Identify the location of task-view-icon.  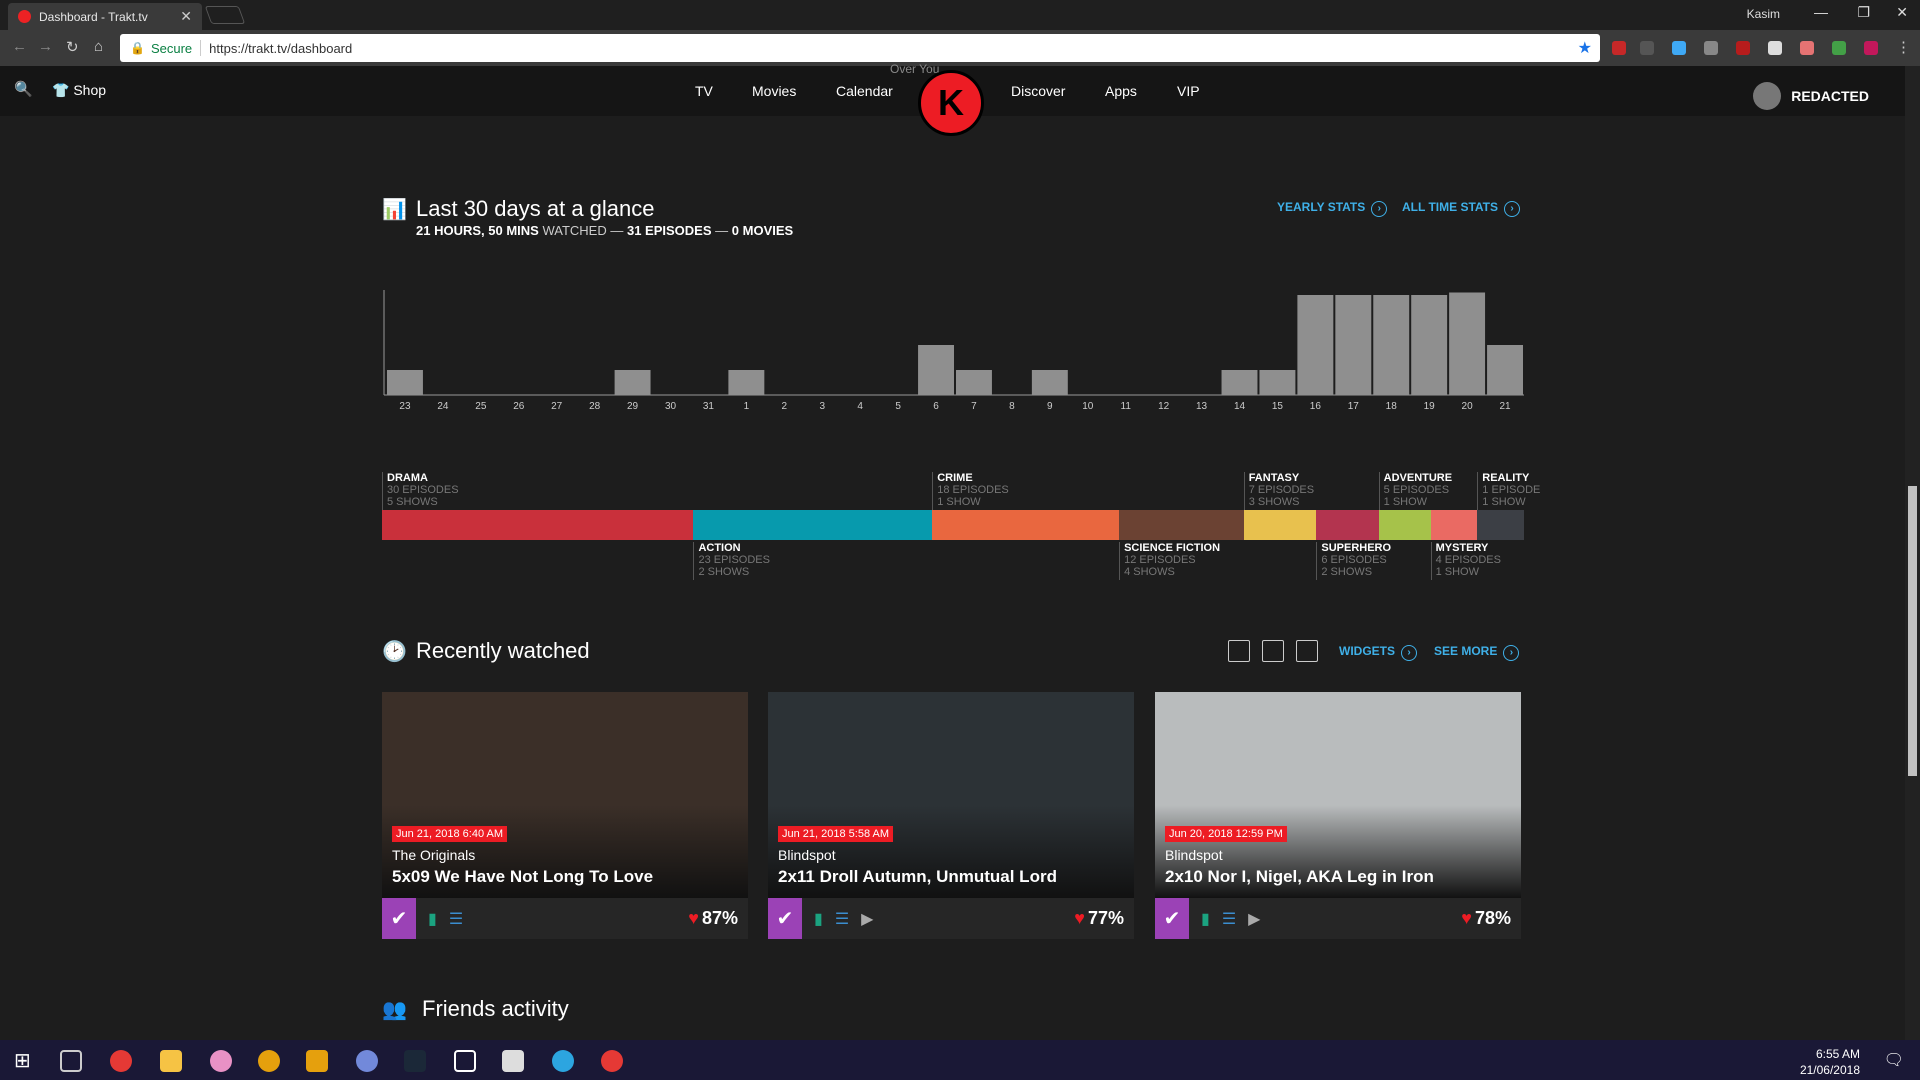
(71, 1061).